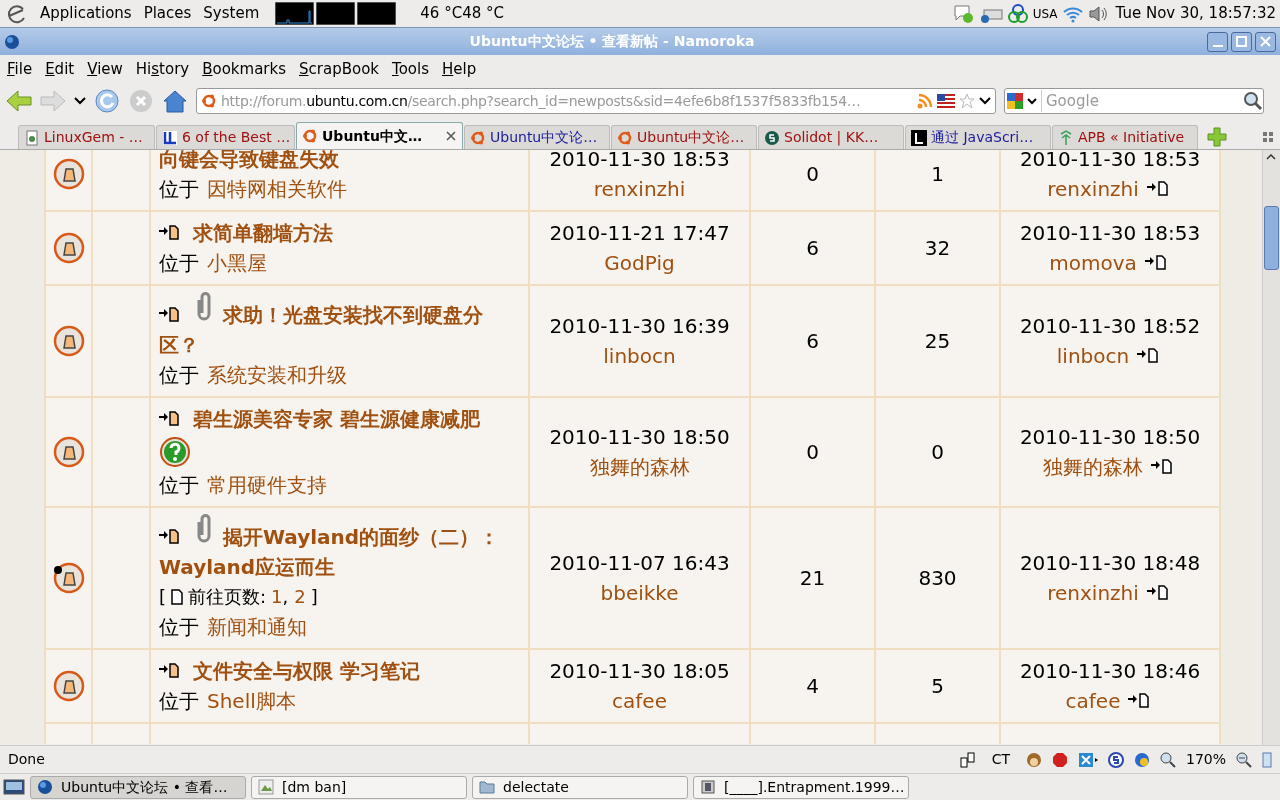 The width and height of the screenshot is (1280, 800). I want to click on menu-item: ScrapBook, so click(339, 69).